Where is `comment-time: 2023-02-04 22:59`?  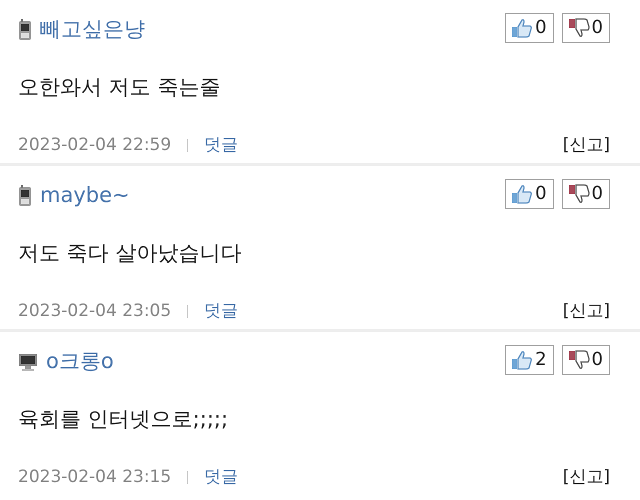
comment-time: 2023-02-04 22:59 is located at coordinates (95, 145).